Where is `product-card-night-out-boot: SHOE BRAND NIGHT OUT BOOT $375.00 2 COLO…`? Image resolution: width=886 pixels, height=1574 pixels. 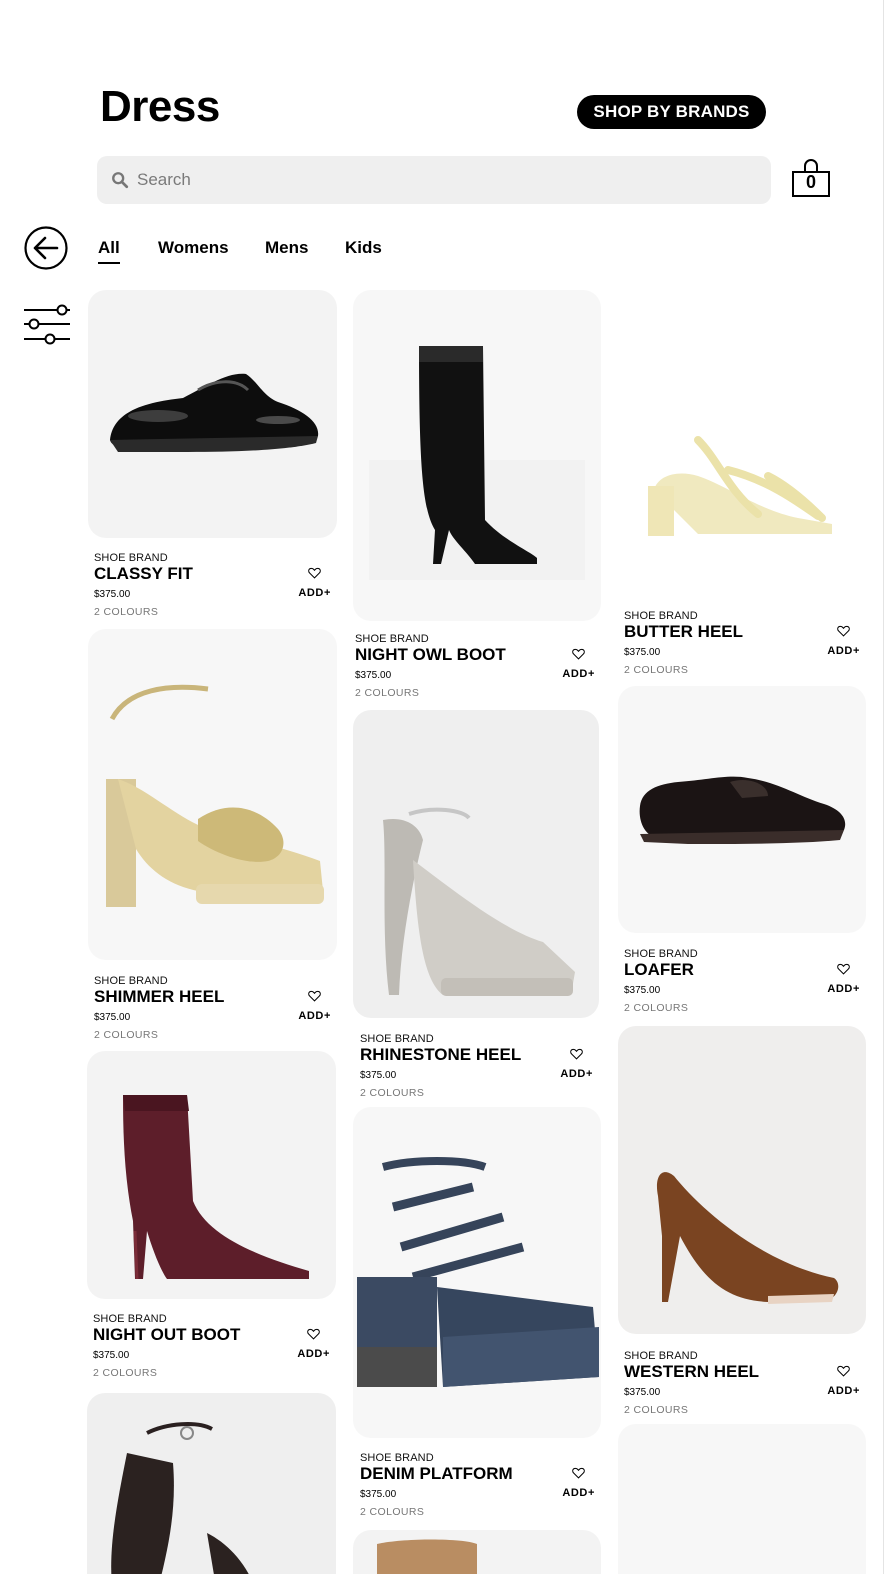
product-card-night-out-boot: SHOE BRAND NIGHT OUT BOOT $375.00 2 COLO… is located at coordinates (211, 1218).